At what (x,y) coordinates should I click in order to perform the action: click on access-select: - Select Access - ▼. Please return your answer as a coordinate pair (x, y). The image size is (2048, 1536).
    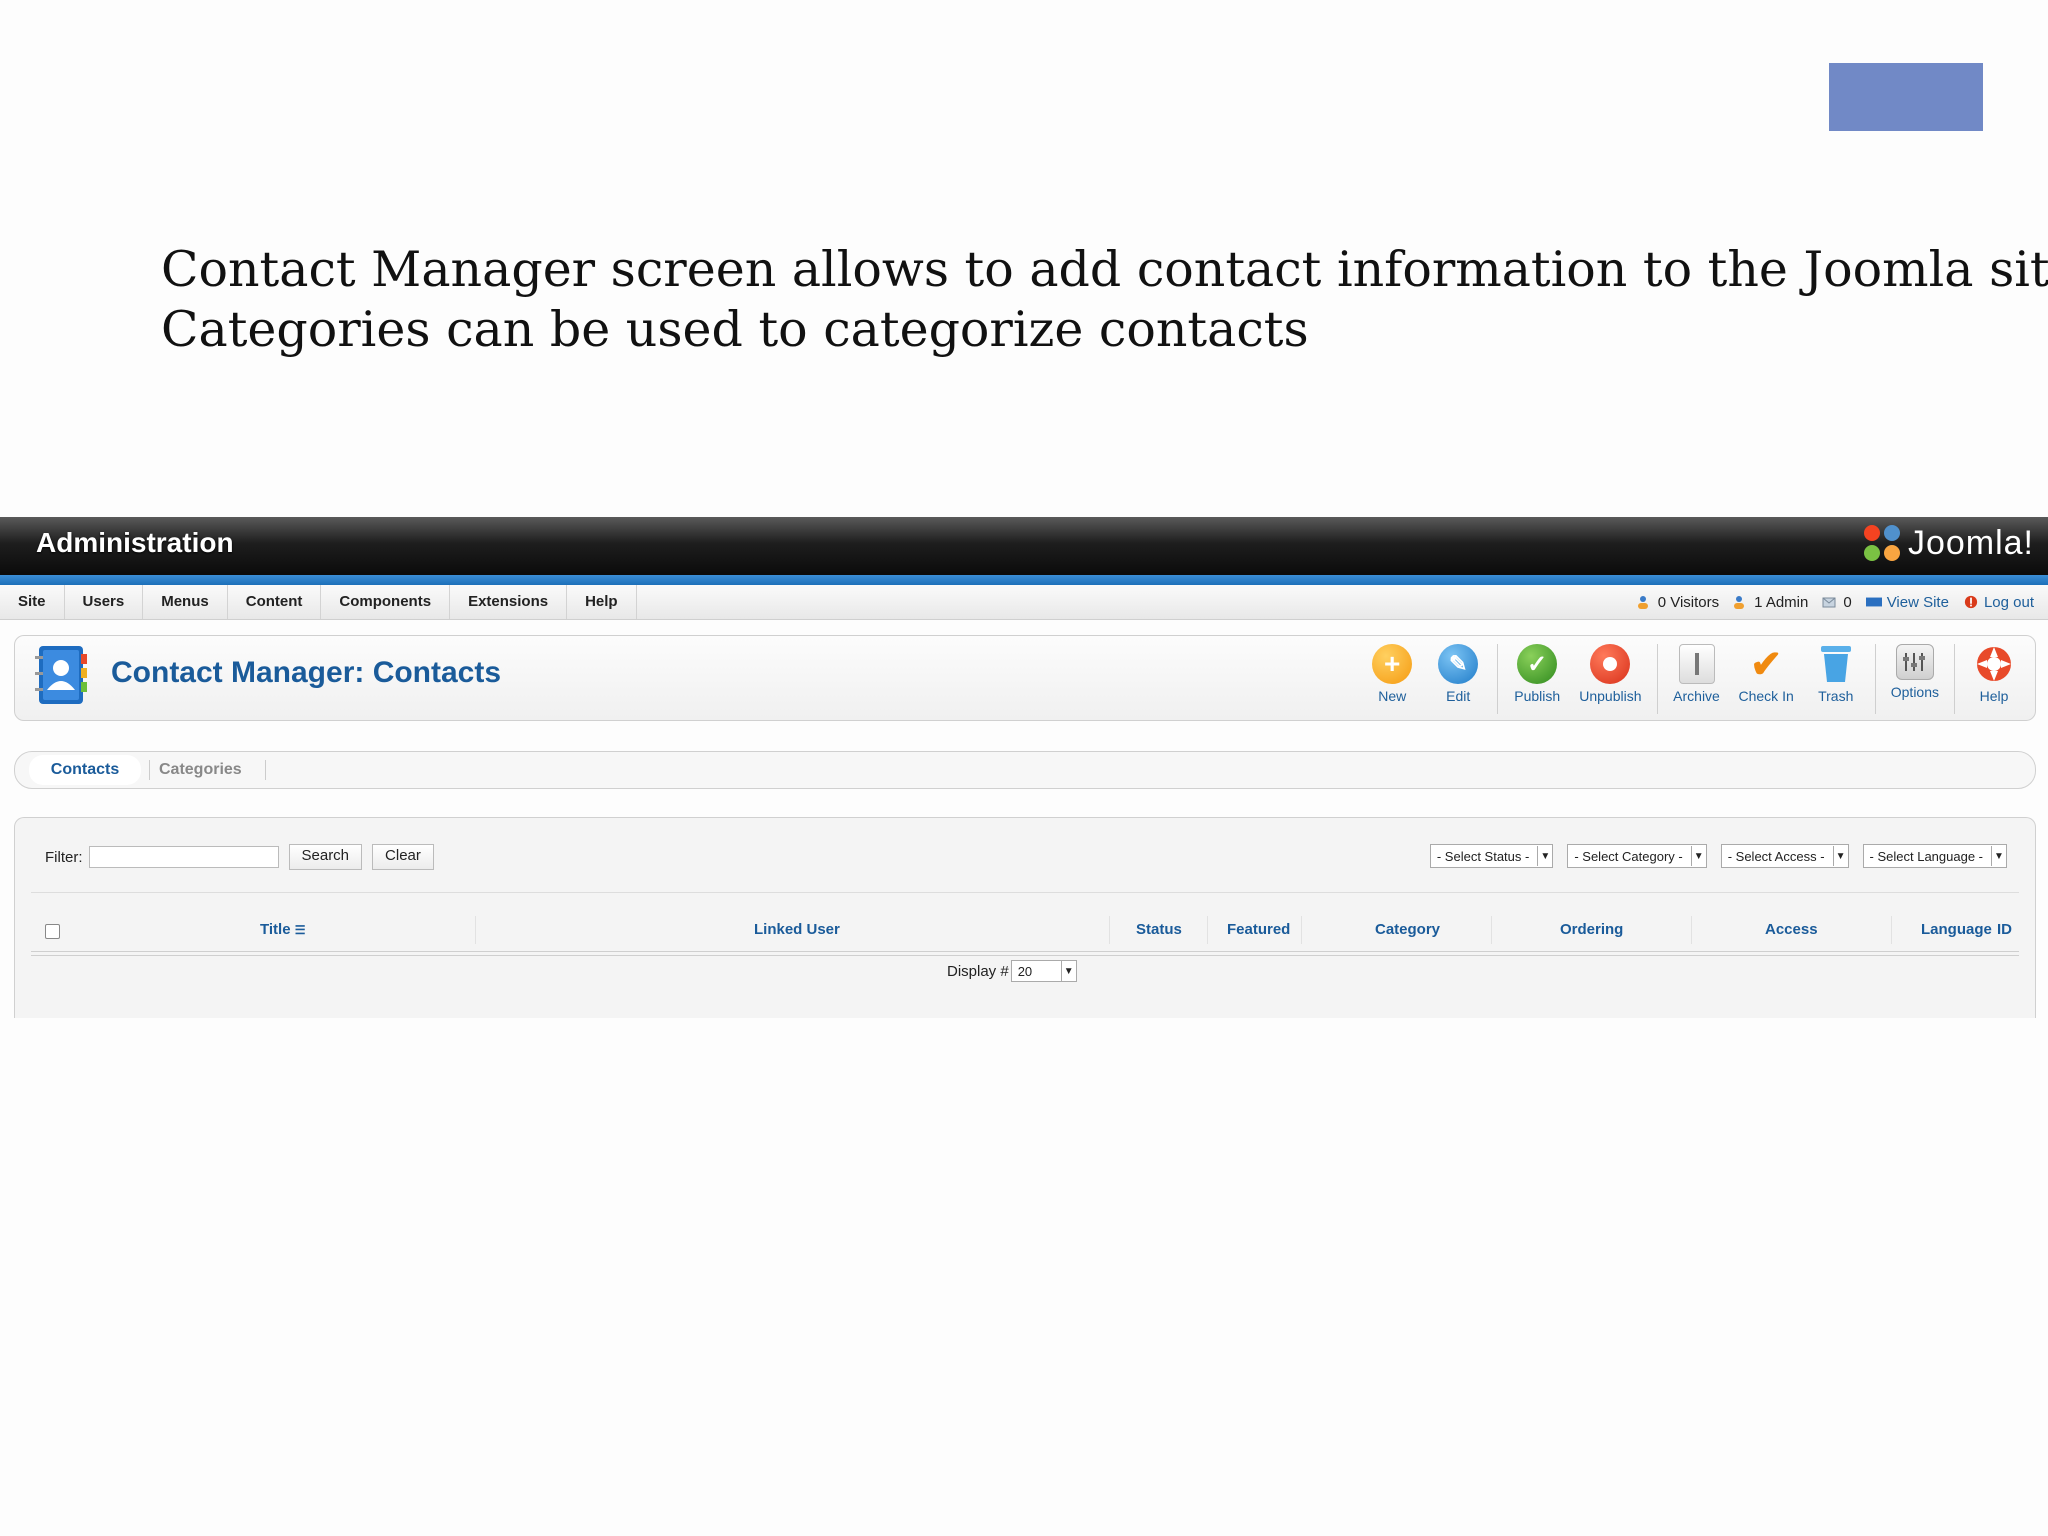
    Looking at the image, I should click on (1784, 856).